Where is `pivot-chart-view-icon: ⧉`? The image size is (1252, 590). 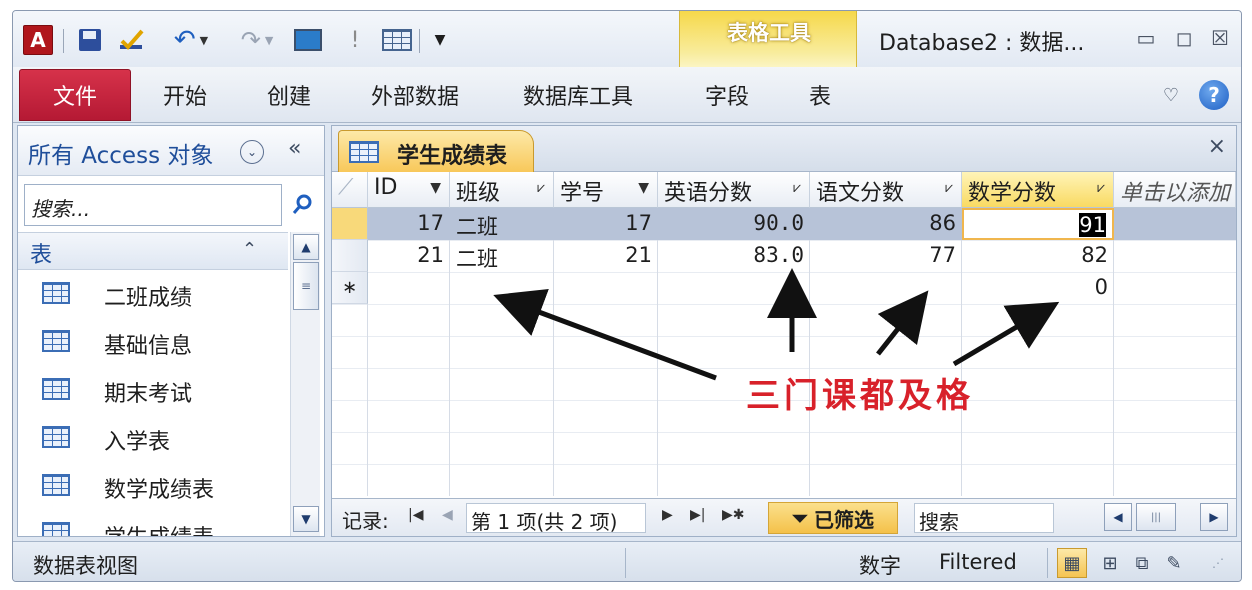
pivot-chart-view-icon: ⧉ is located at coordinates (1142, 563).